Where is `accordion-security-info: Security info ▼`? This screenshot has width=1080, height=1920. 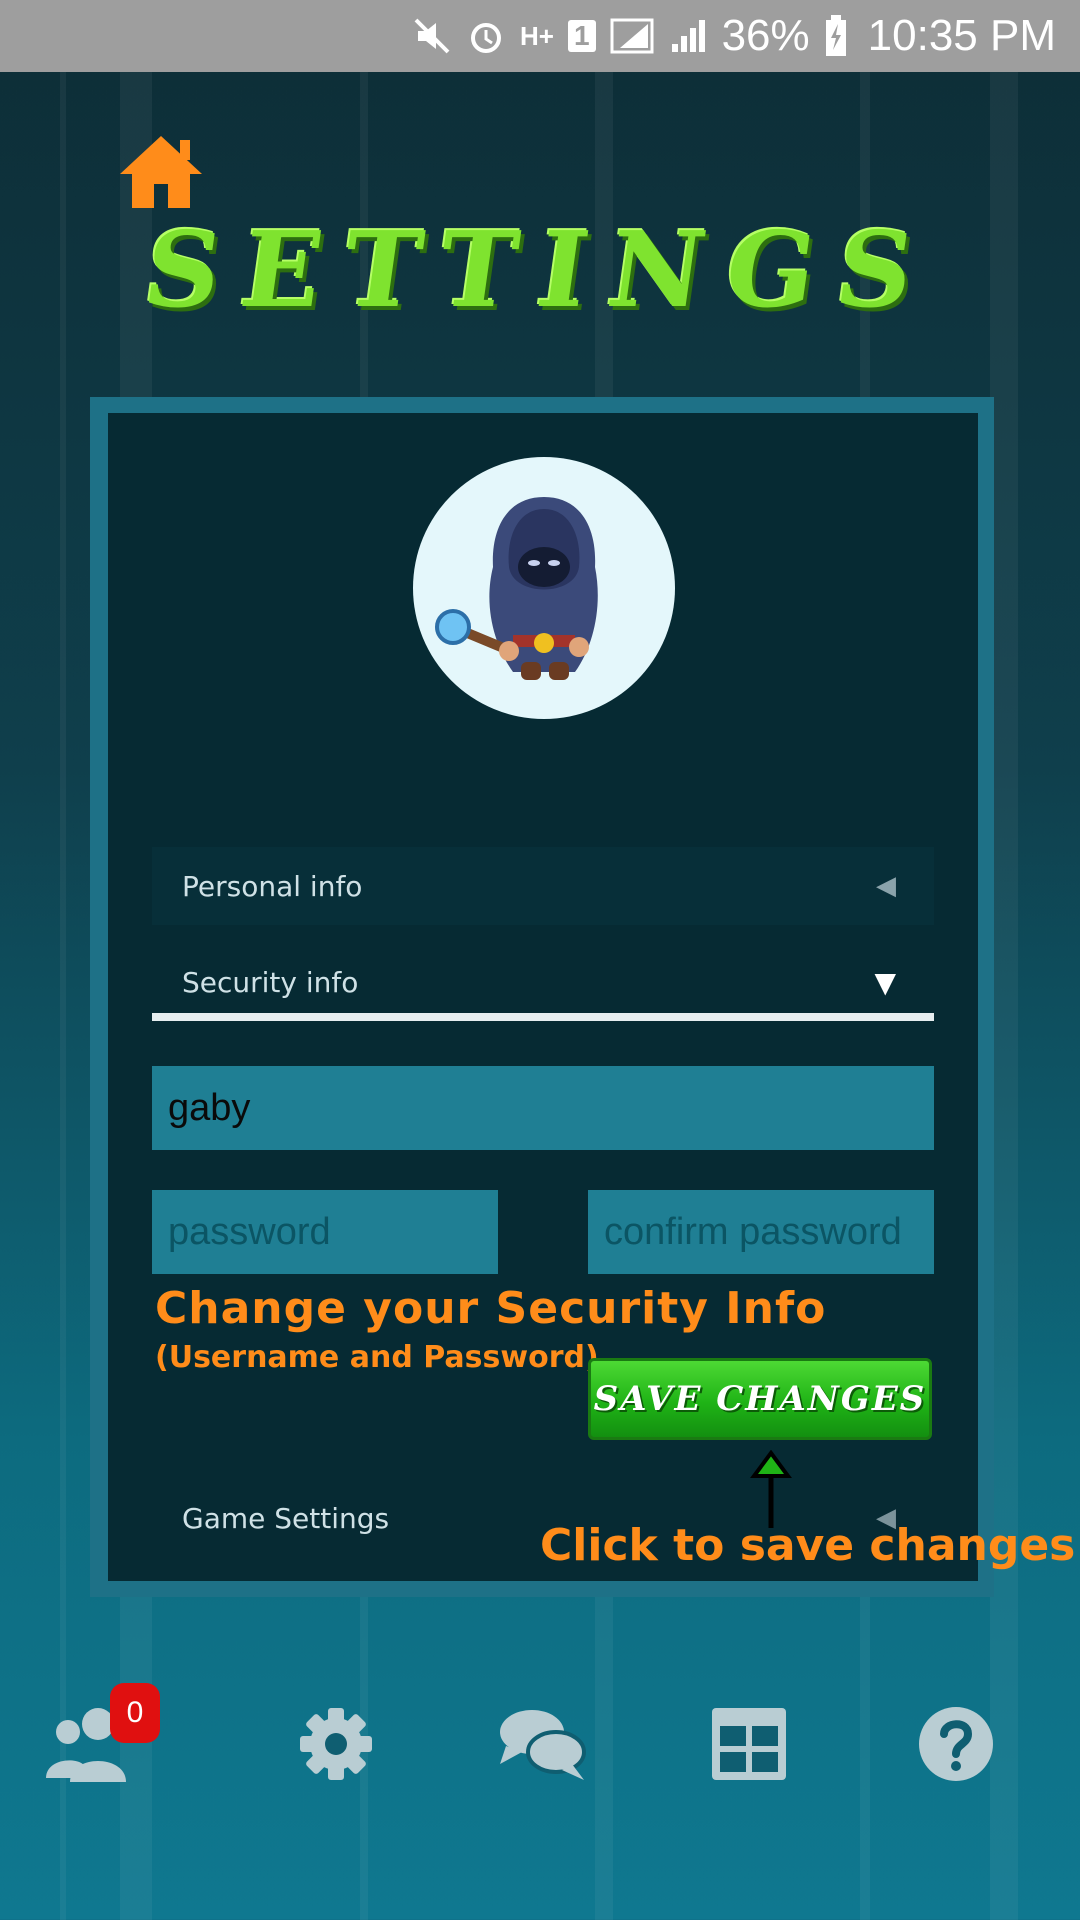 accordion-security-info: Security info ▼ is located at coordinates (543, 982).